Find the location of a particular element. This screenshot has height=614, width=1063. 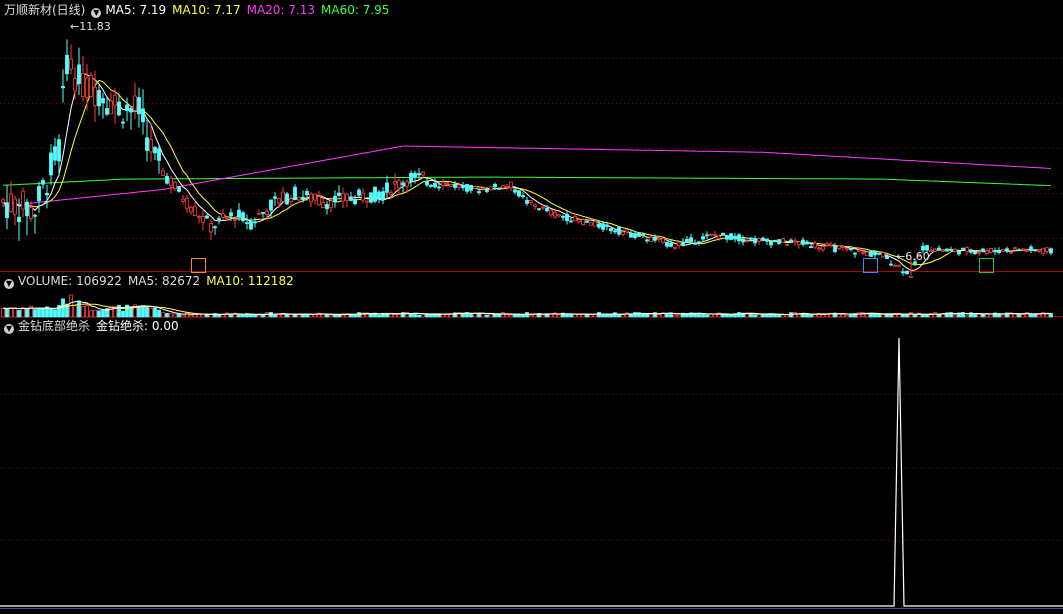

low-price-value: 6.60 is located at coordinates (917, 256).